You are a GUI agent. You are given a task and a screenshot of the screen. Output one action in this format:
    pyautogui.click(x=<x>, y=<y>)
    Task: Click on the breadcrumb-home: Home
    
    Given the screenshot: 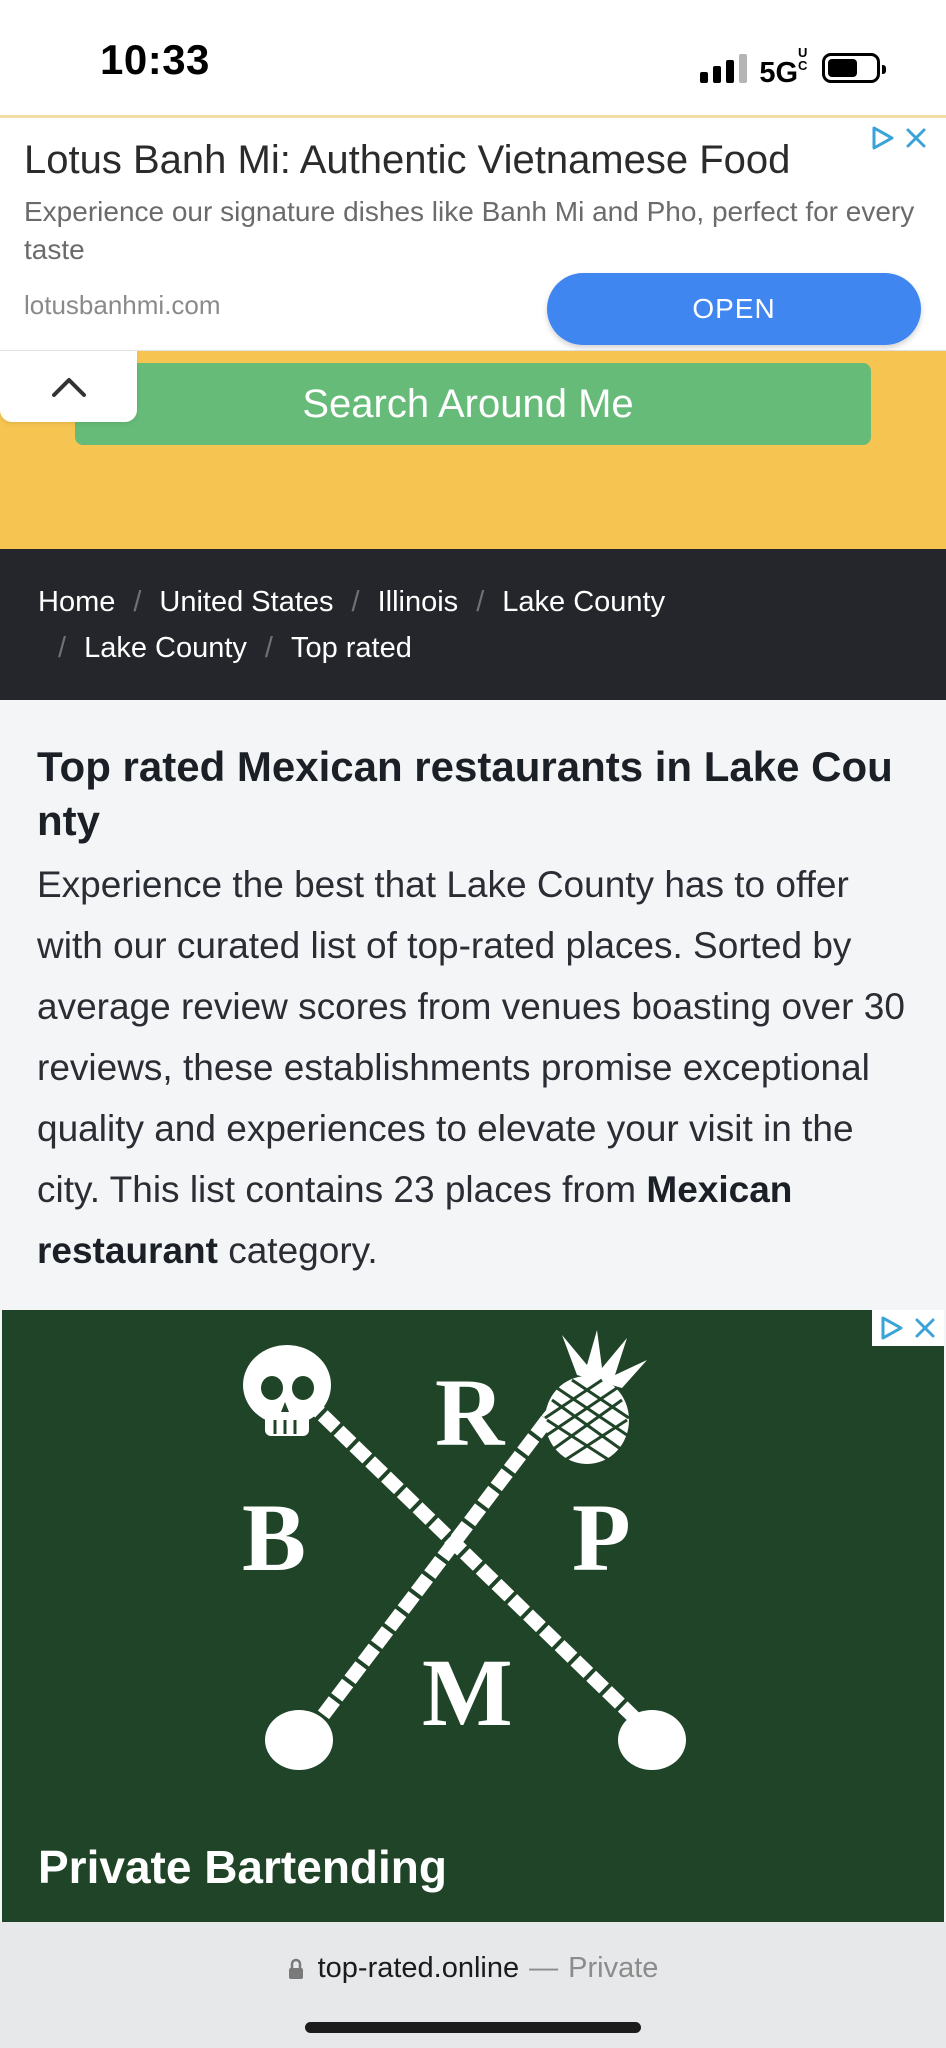 What is the action you would take?
    pyautogui.click(x=76, y=602)
    